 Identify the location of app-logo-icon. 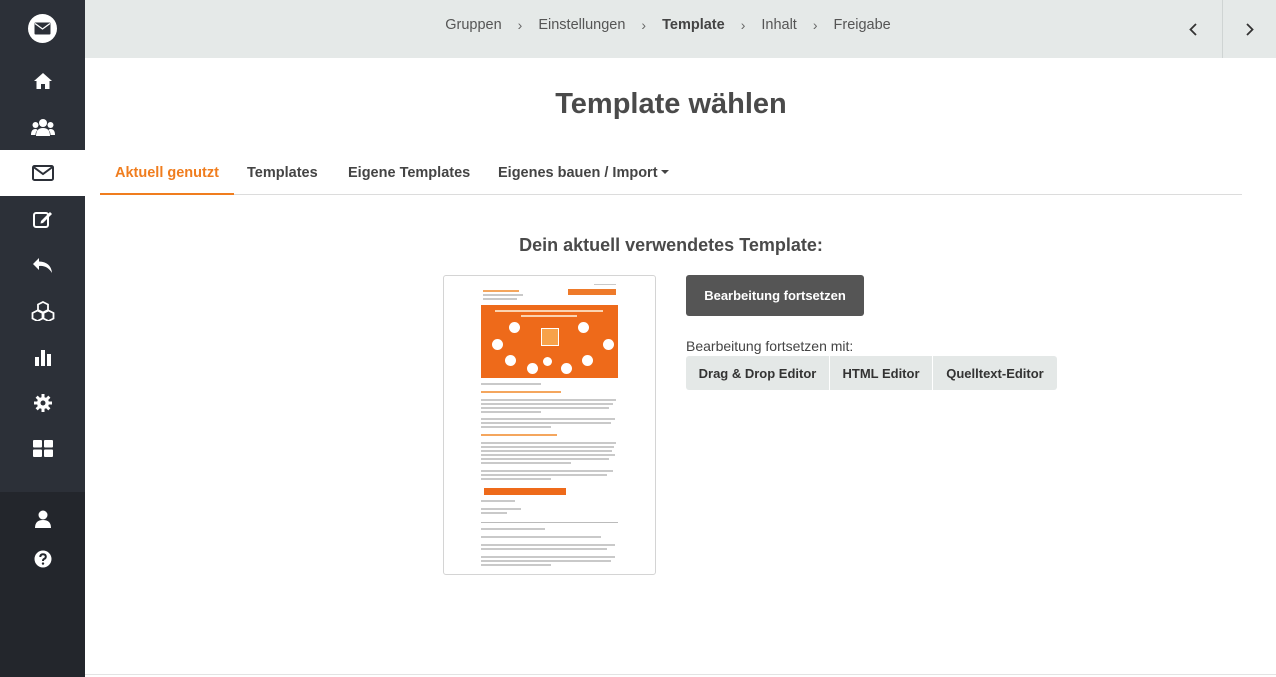
(42, 28).